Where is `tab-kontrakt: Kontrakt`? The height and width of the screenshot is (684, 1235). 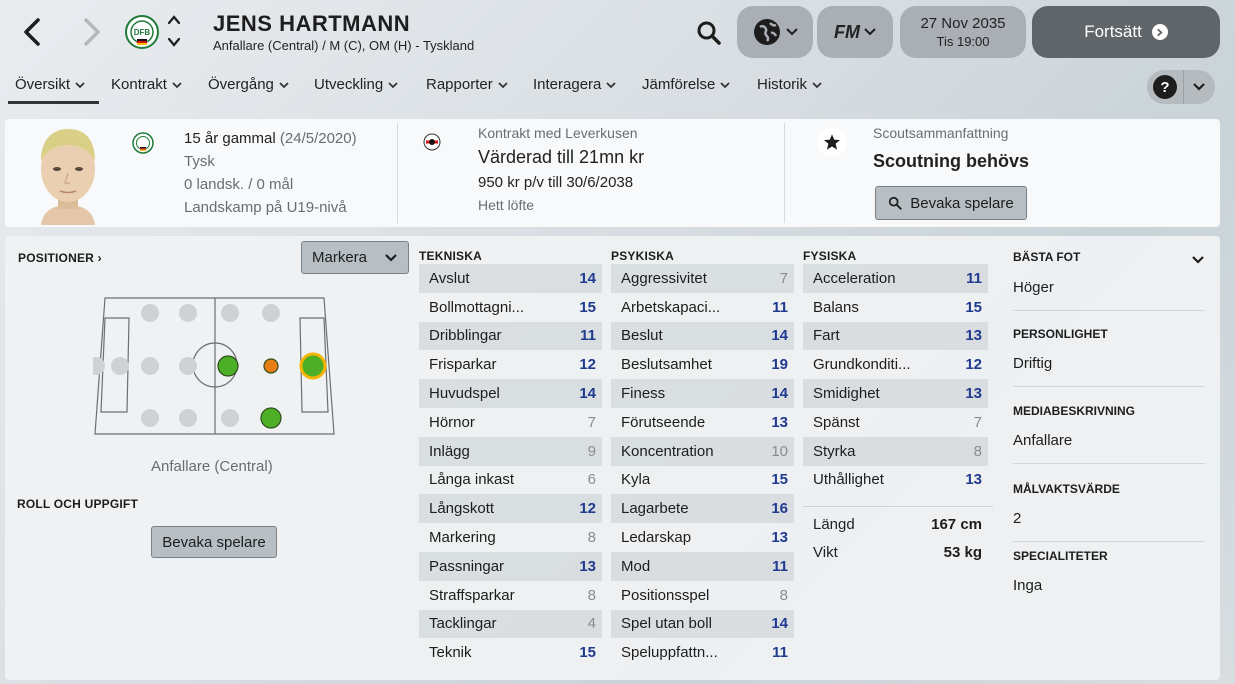 tab-kontrakt: Kontrakt is located at coordinates (146, 90).